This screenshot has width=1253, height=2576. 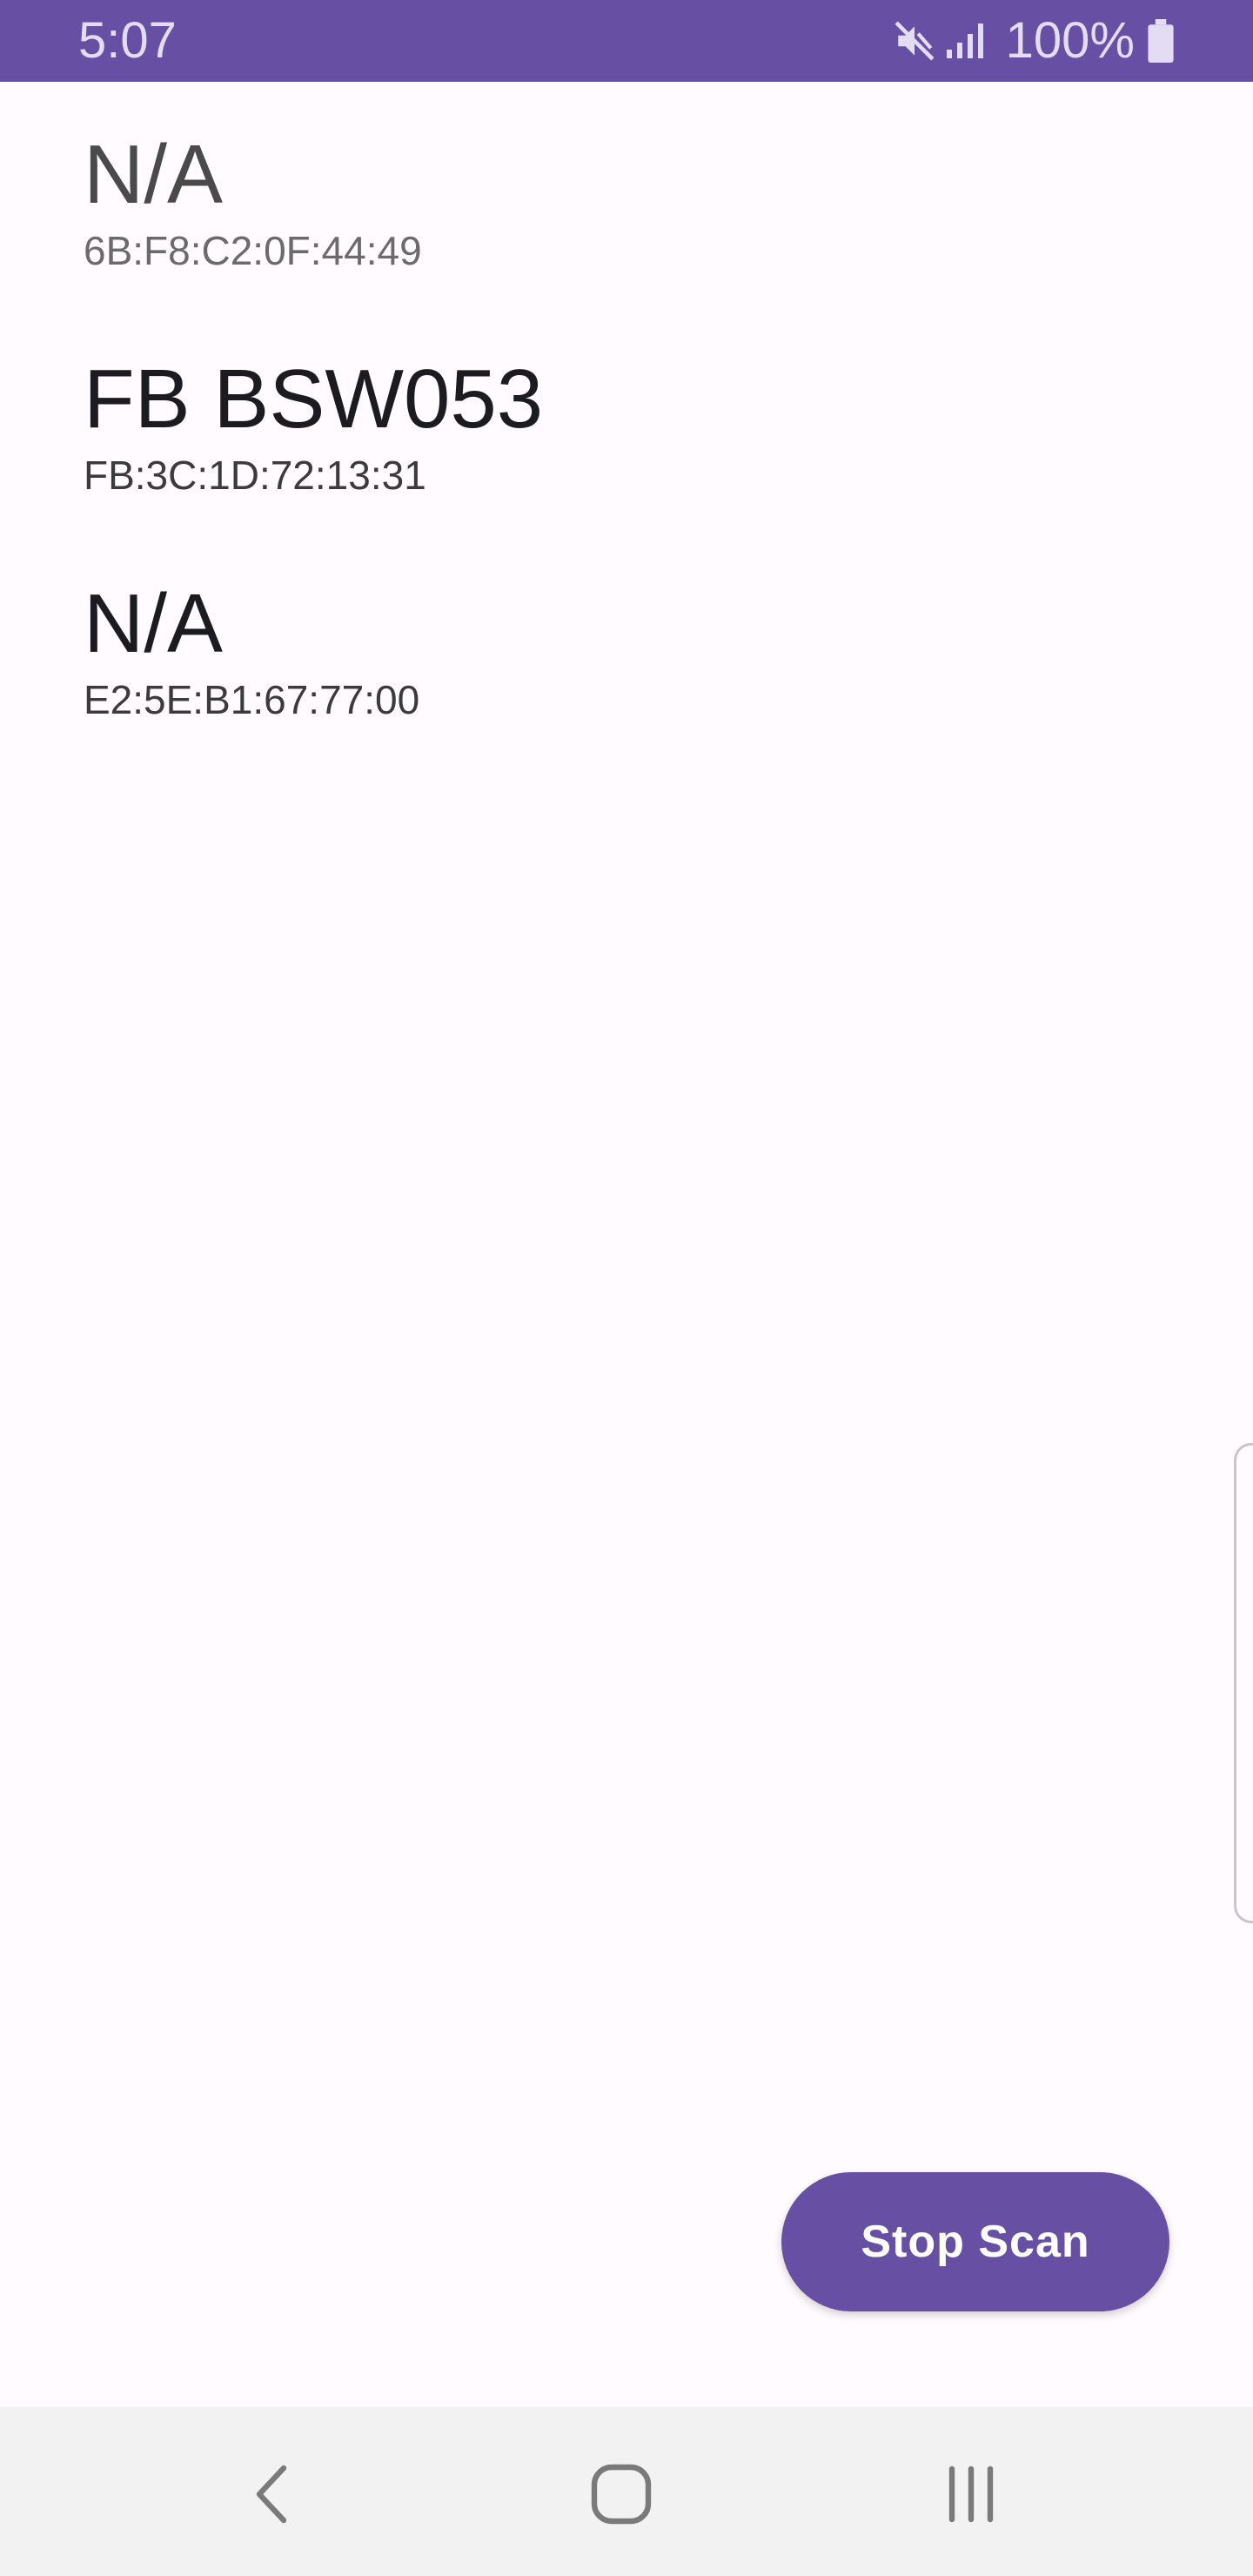 What do you see at coordinates (914, 41) in the screenshot?
I see `mute-icon` at bounding box center [914, 41].